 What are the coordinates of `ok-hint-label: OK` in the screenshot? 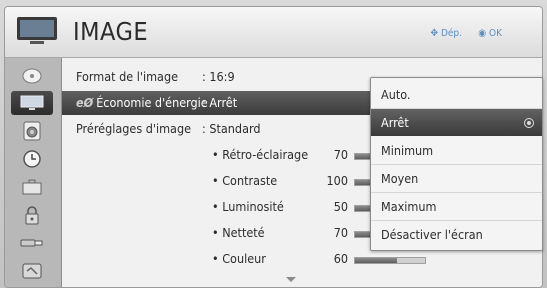 It's located at (495, 33).